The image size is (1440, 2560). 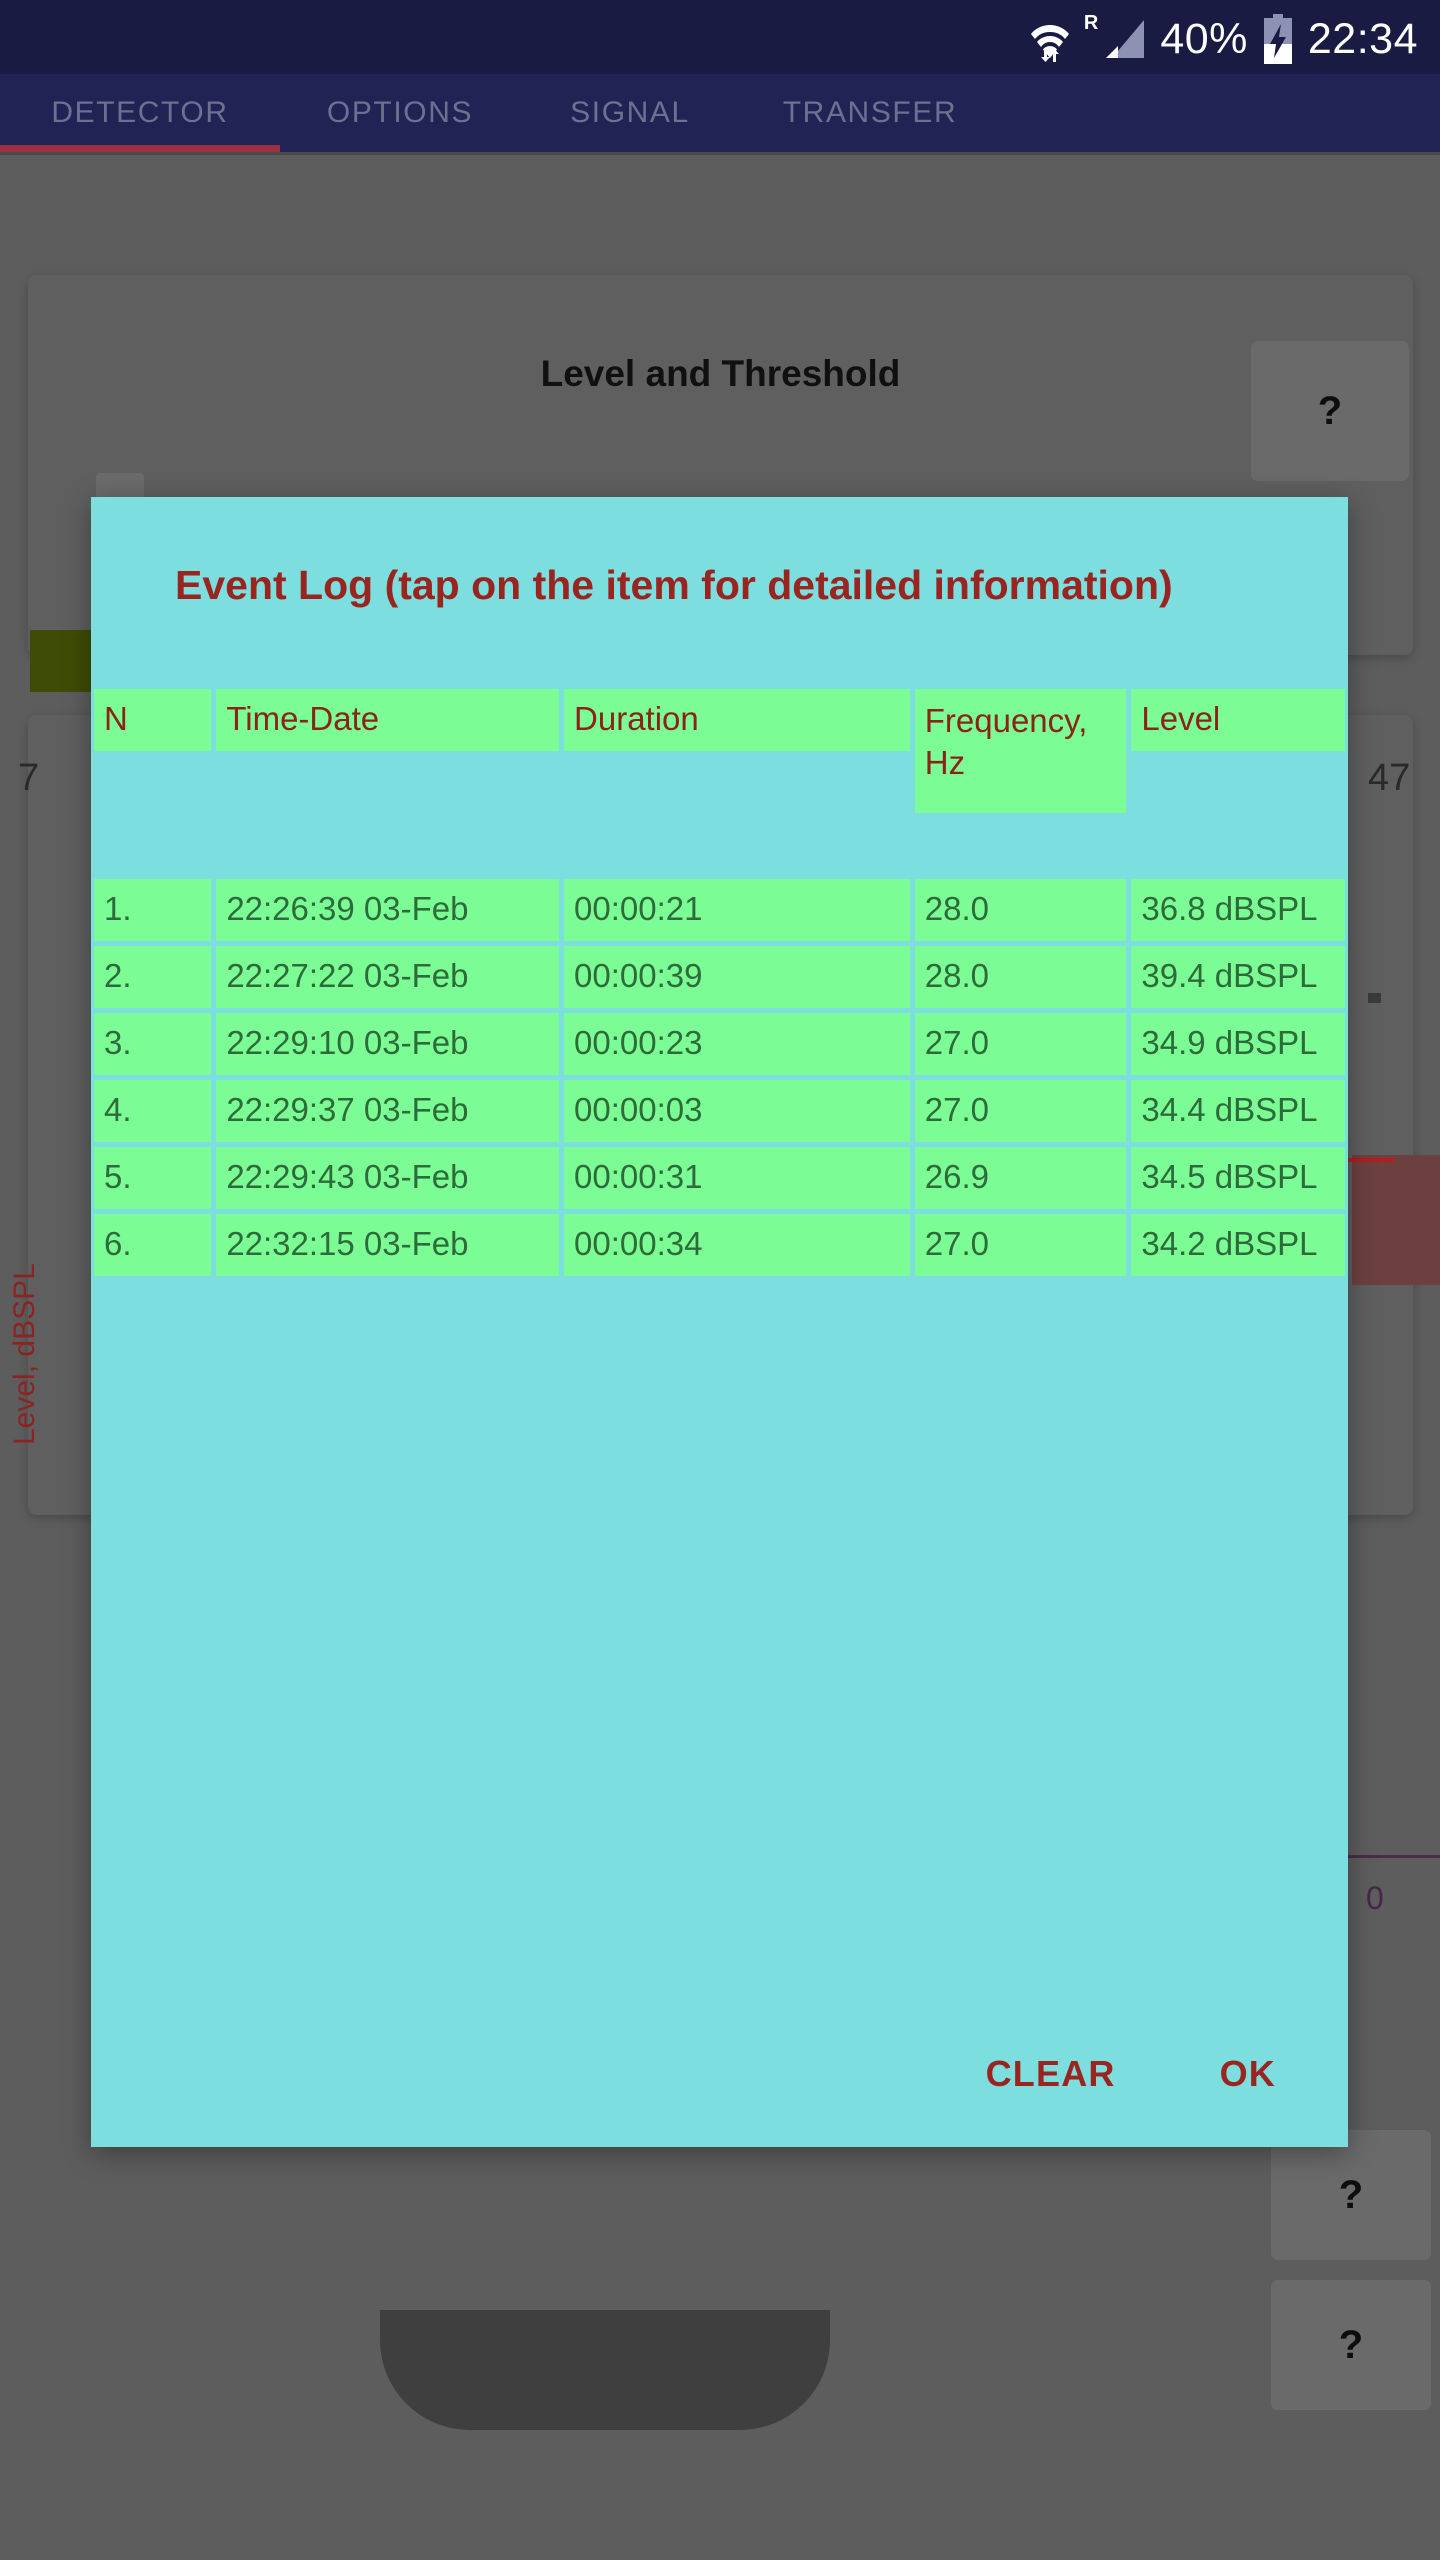 I want to click on battery-percent-label: 40%, so click(x=1204, y=38).